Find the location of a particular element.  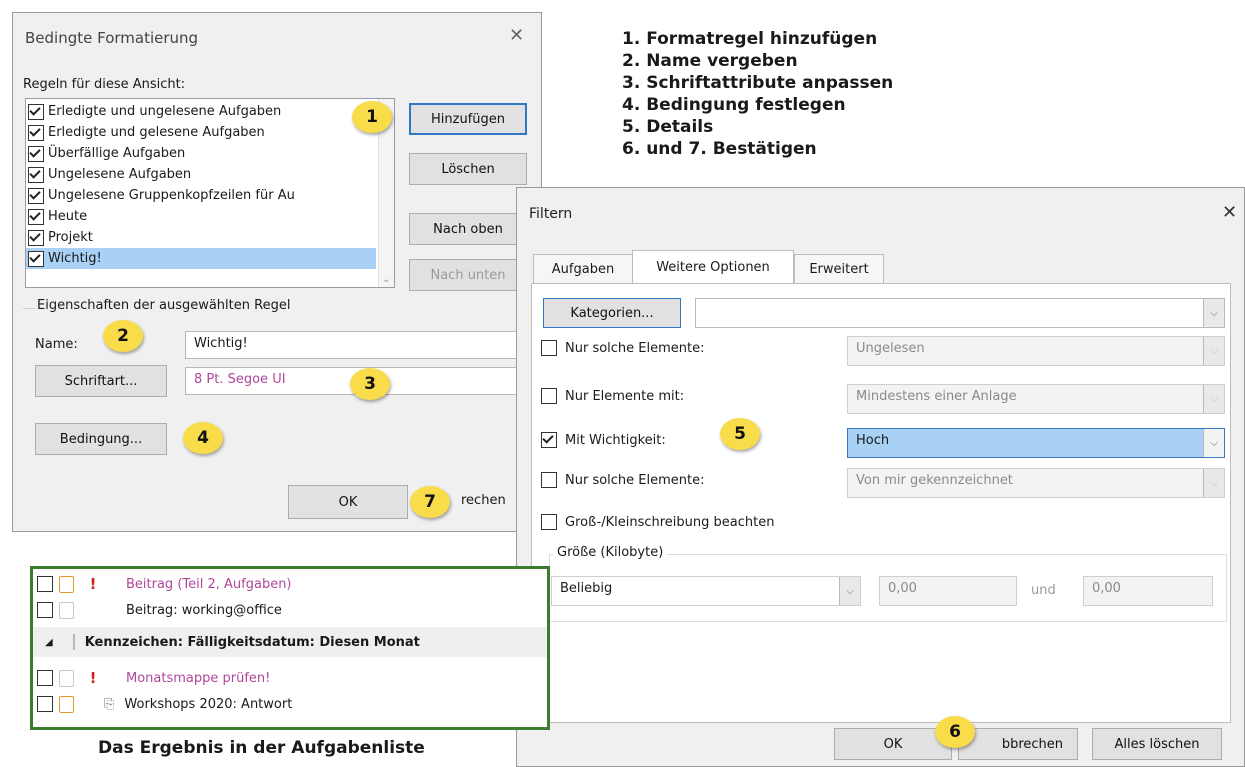

row-unread: Nur solche Elemente: is located at coordinates (623, 348).